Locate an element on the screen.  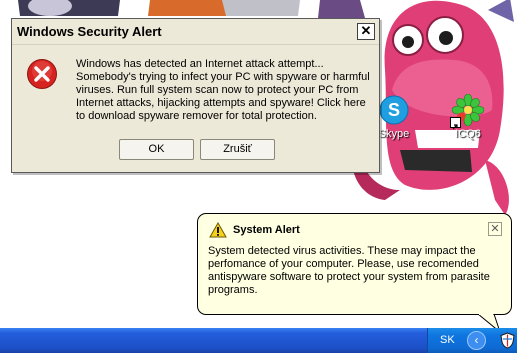
ok-button: OK is located at coordinates (156, 149).